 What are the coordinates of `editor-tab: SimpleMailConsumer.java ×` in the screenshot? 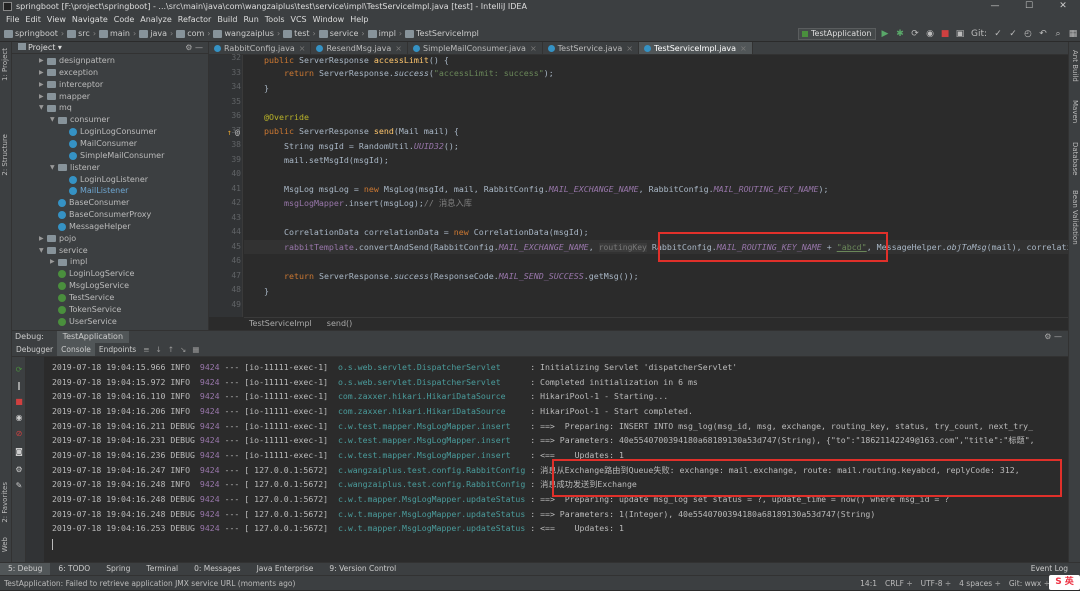 It's located at (475, 48).